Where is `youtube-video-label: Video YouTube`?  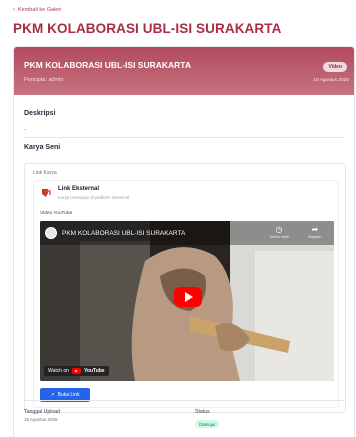 youtube-video-label: Video YouTube is located at coordinates (56, 213).